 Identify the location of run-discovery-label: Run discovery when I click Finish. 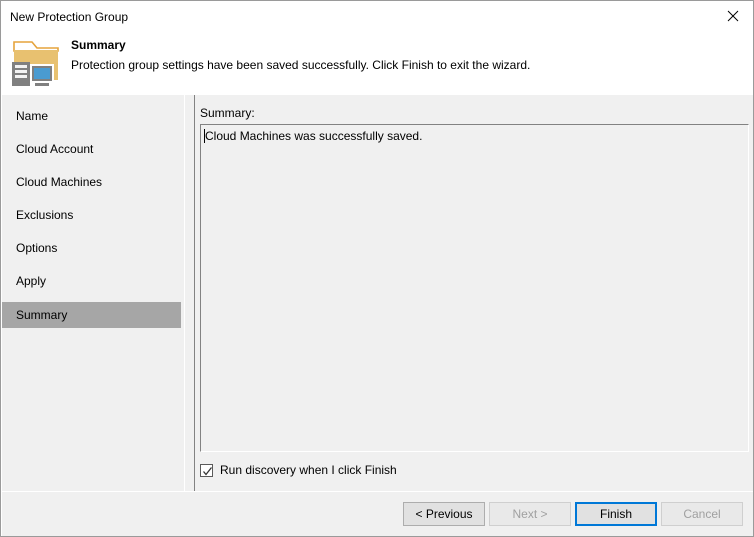
(308, 469).